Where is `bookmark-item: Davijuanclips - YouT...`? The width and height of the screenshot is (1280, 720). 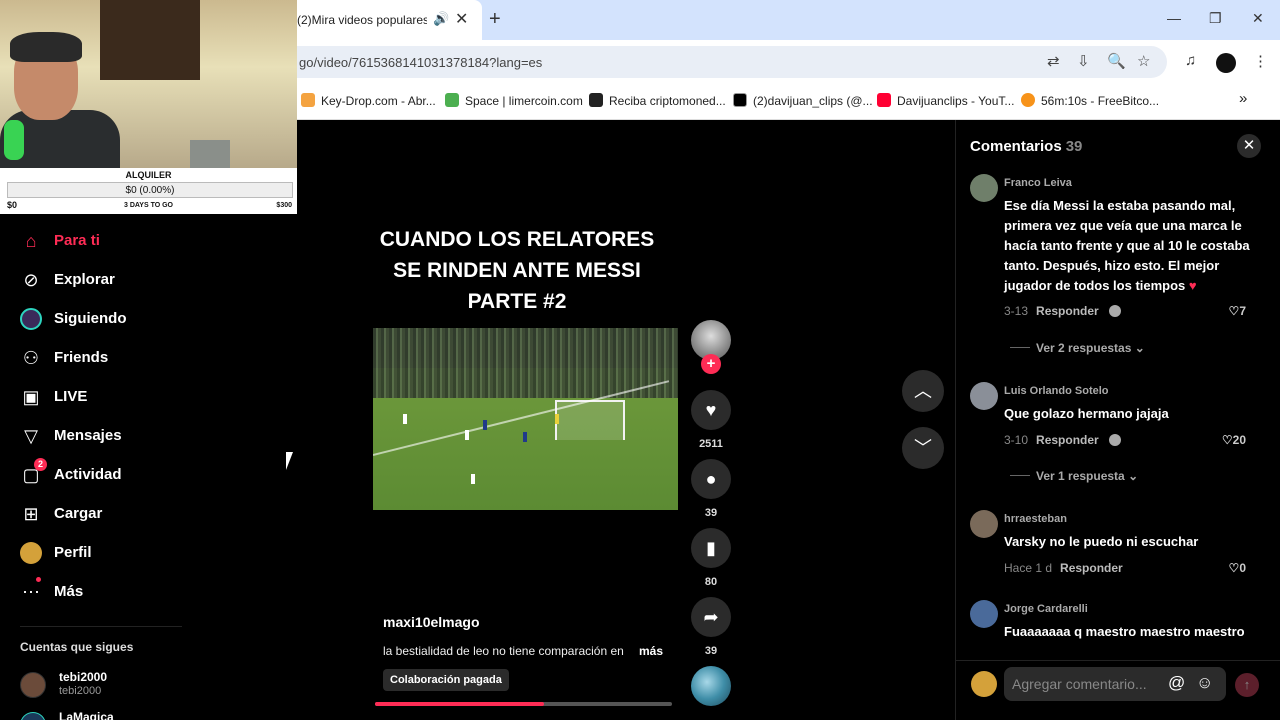 bookmark-item: Davijuanclips - YouT... is located at coordinates (945, 100).